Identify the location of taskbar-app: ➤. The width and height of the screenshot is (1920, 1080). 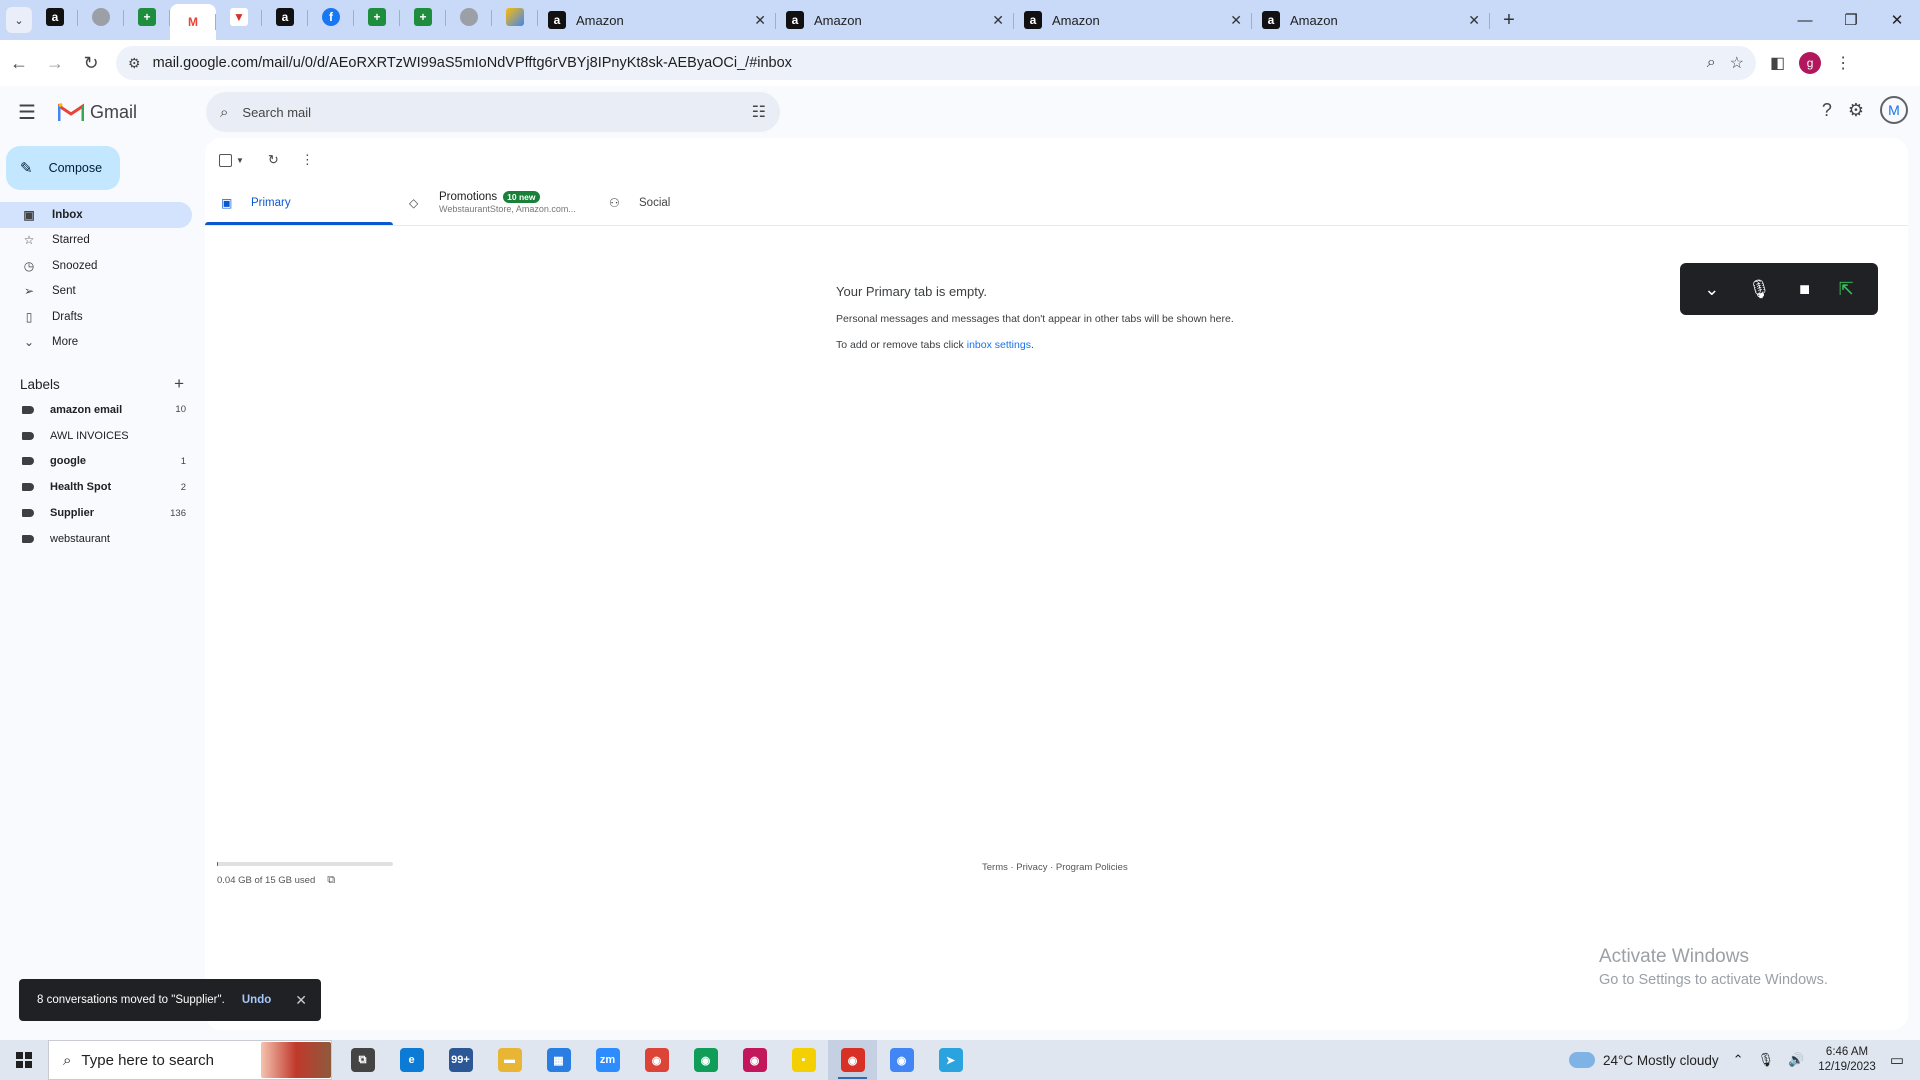
(950, 1060).